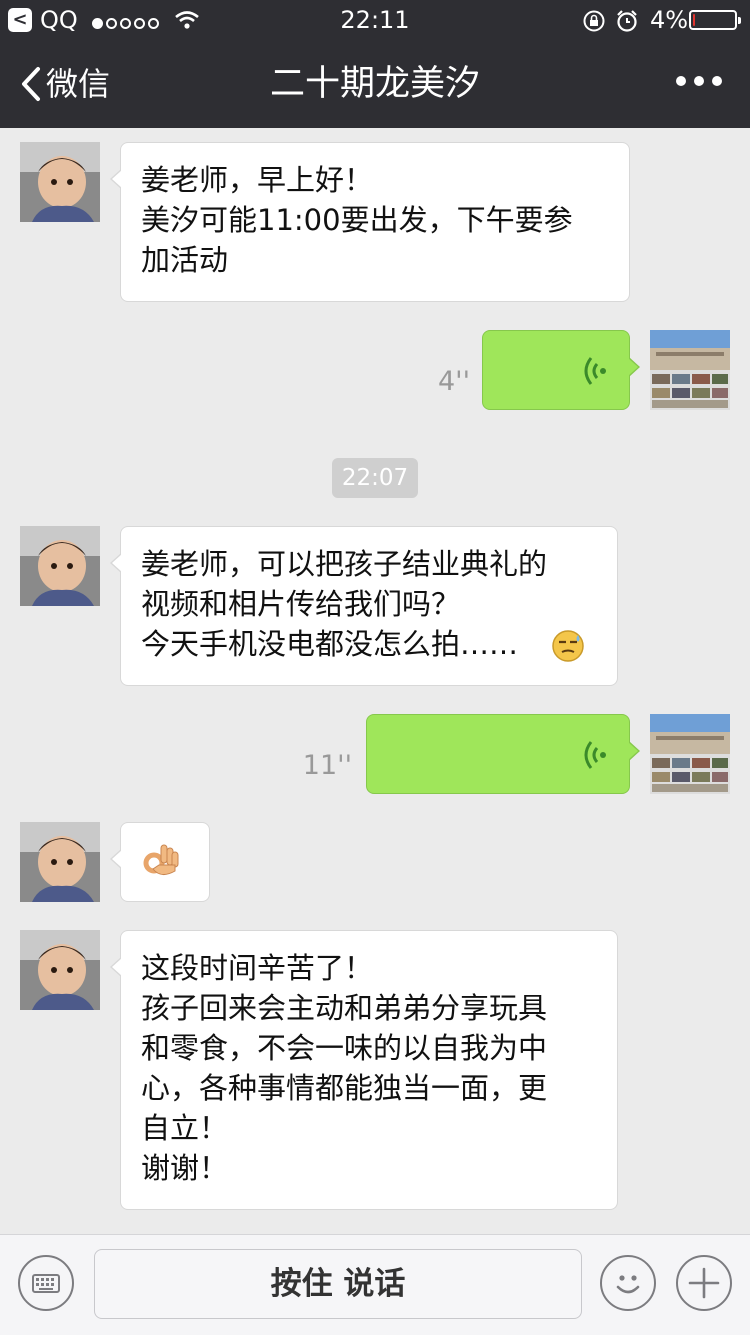 The width and height of the screenshot is (750, 1335). I want to click on keyboard-button, so click(46, 1283).